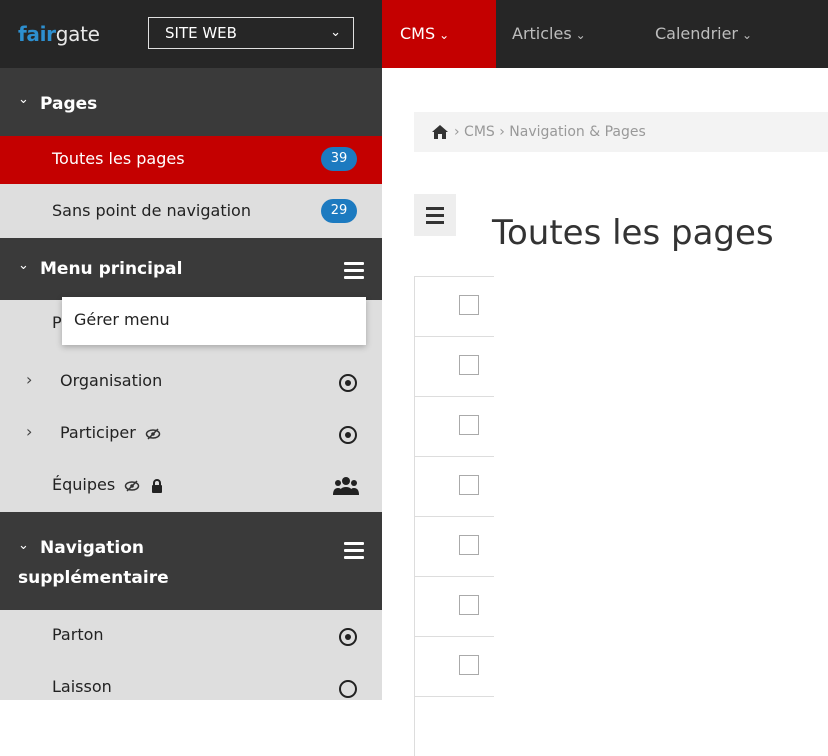 This screenshot has height=756, width=828. What do you see at coordinates (550, 132) in the screenshot?
I see `breadcrumb-text: › CMS › Navigation & Pages` at bounding box center [550, 132].